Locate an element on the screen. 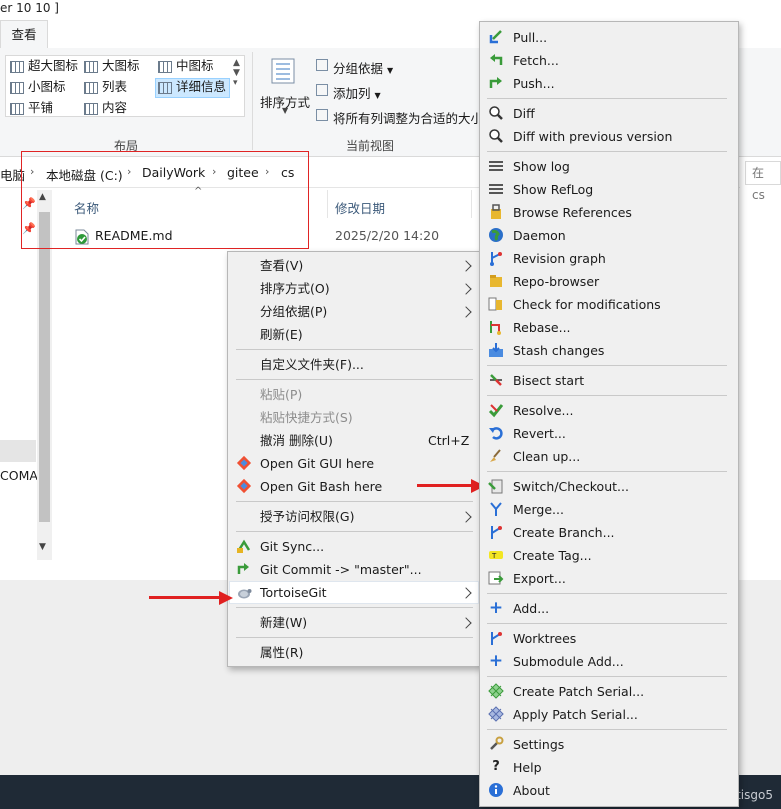 This screenshot has width=781, height=809. layout-list: 列表 is located at coordinates (105, 87).